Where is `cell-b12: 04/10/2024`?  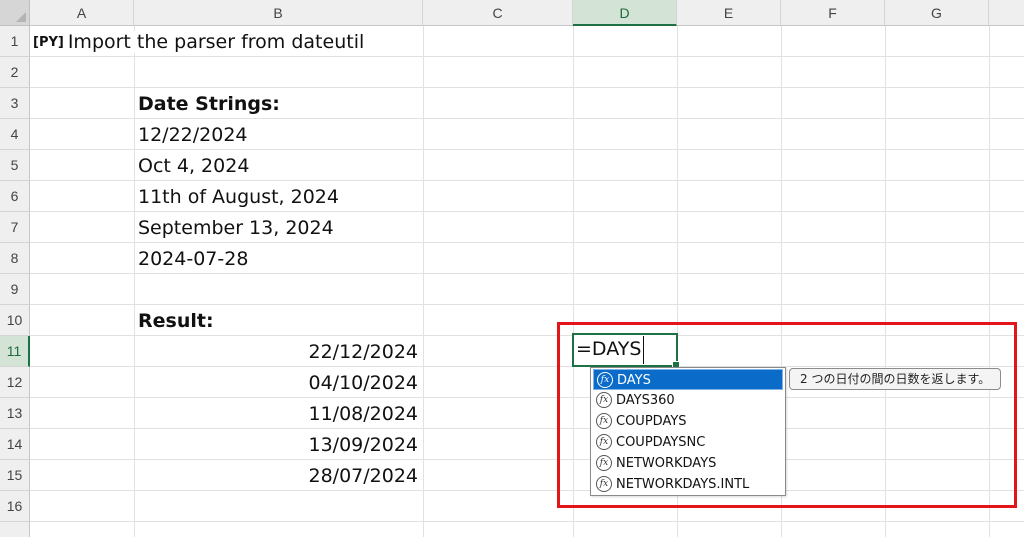
cell-b12: 04/10/2024 is located at coordinates (276, 383).